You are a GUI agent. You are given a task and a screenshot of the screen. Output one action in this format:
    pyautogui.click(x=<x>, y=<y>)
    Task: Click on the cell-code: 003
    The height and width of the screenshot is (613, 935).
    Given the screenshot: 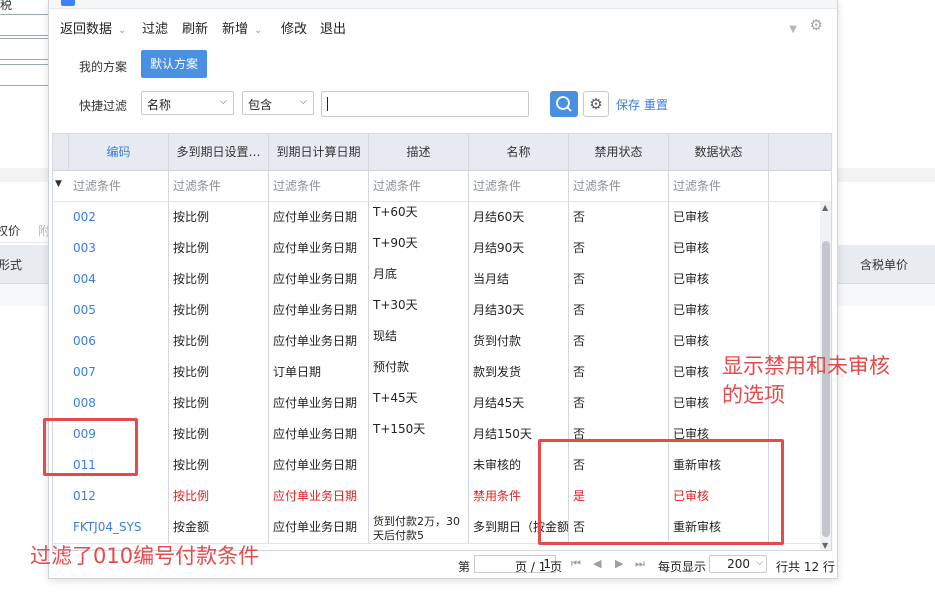 What is the action you would take?
    pyautogui.click(x=119, y=248)
    